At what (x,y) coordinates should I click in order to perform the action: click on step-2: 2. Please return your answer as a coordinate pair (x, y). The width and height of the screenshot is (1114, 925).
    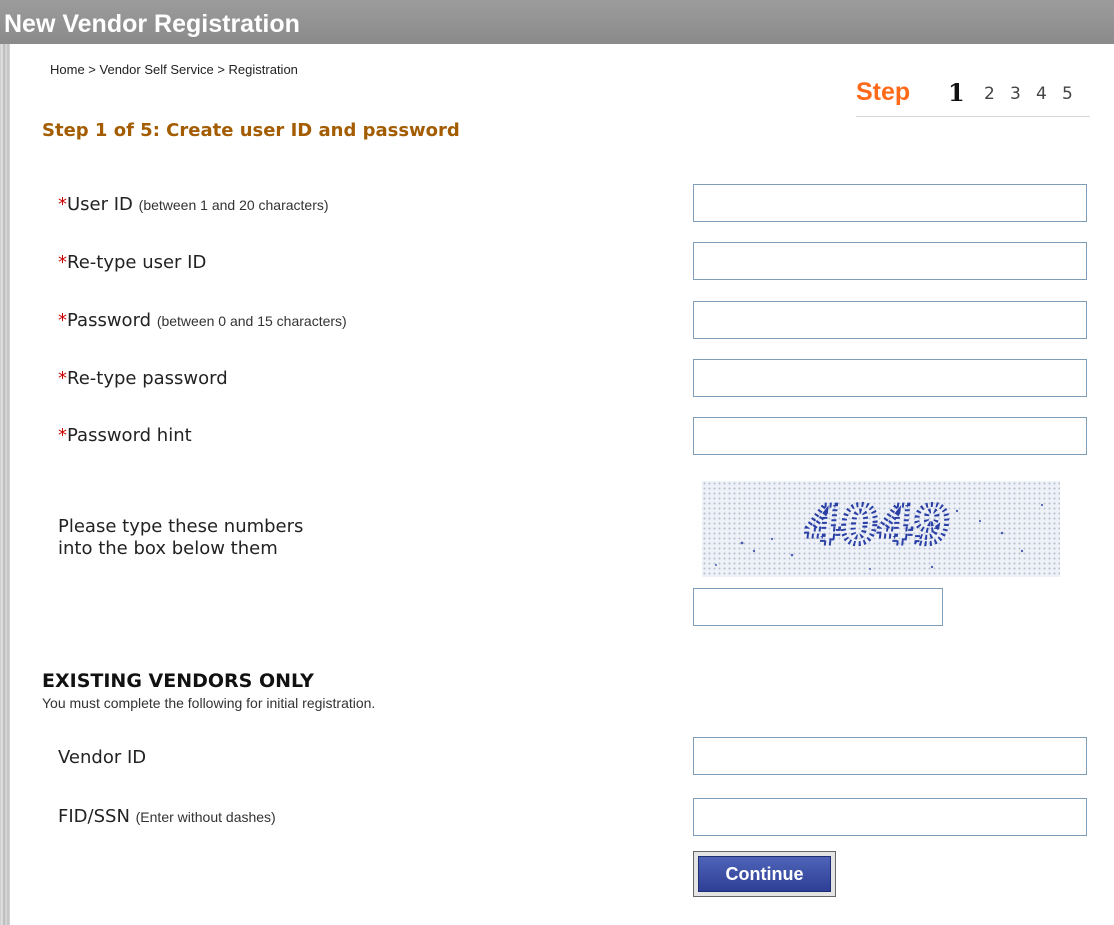
    Looking at the image, I should click on (989, 94).